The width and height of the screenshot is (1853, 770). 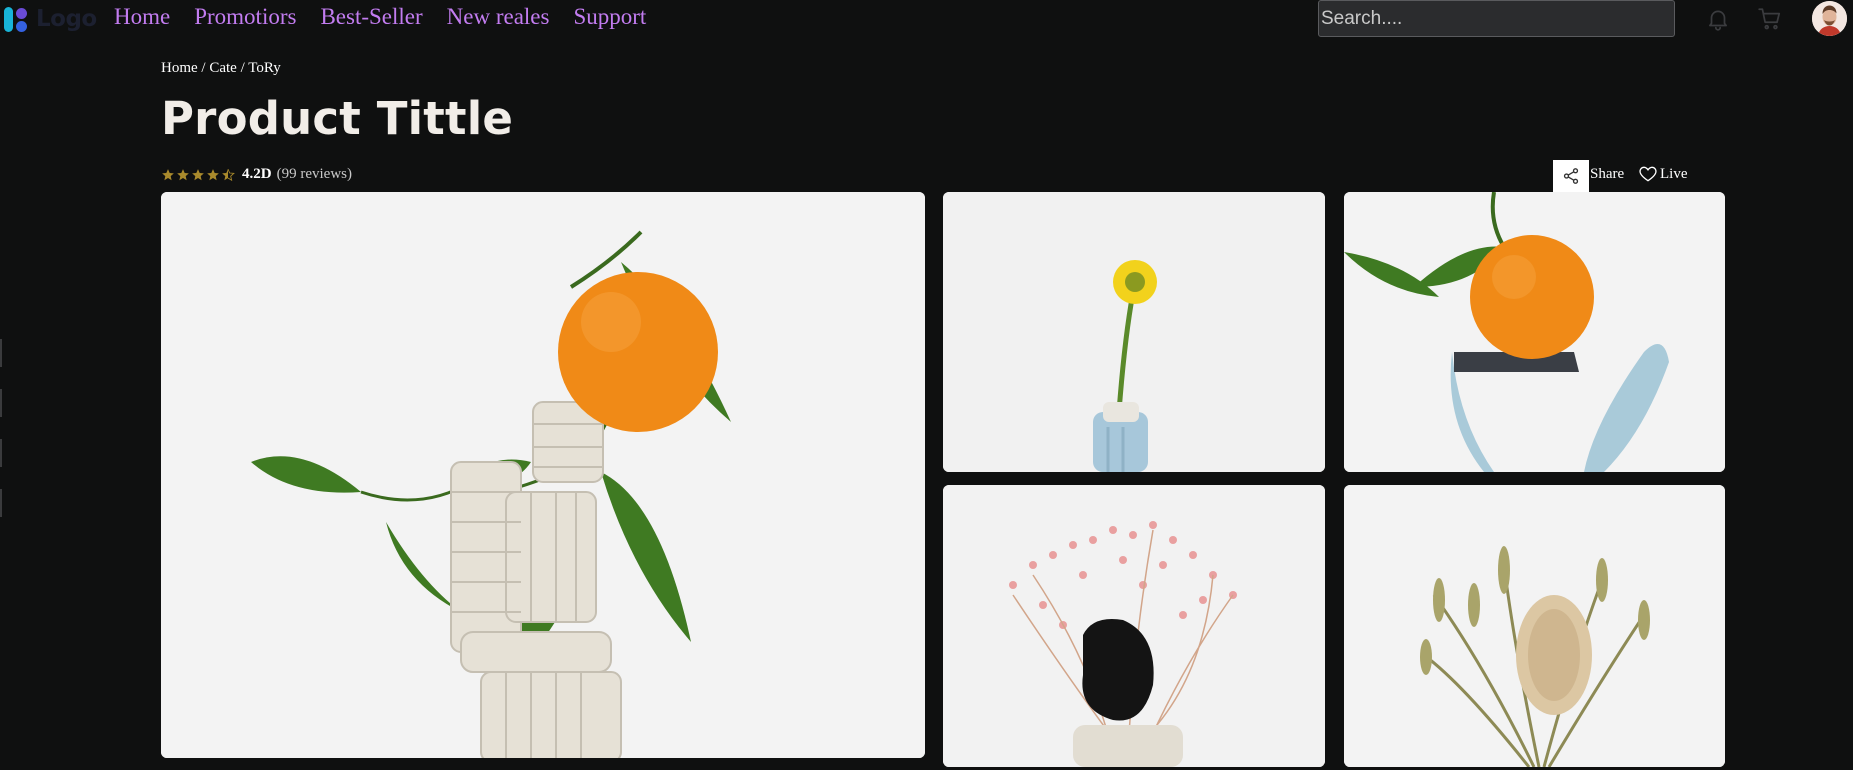 I want to click on gallery-thumb-dried-bouquet, so click(x=1534, y=626).